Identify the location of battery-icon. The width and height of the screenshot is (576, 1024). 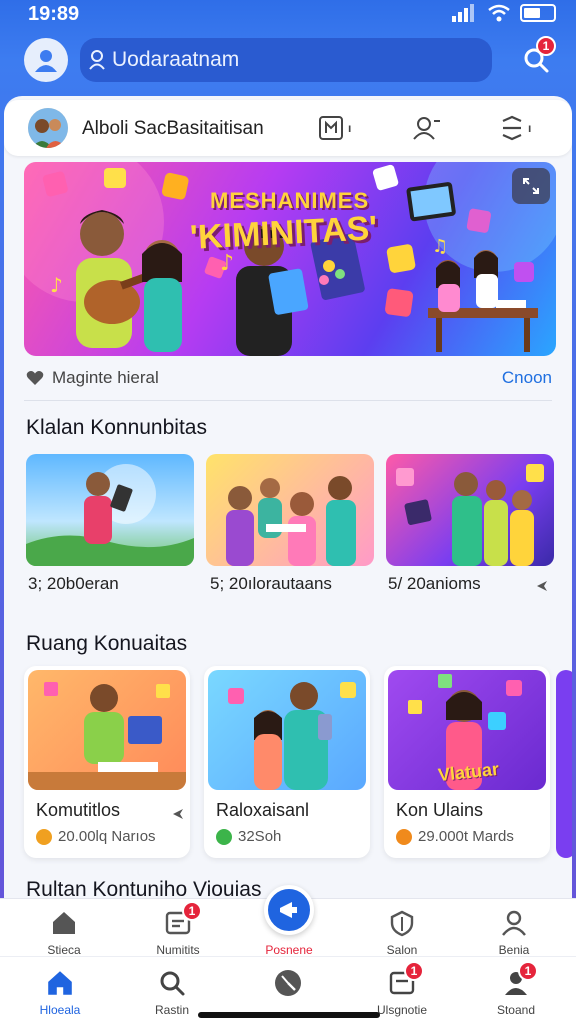
(538, 13).